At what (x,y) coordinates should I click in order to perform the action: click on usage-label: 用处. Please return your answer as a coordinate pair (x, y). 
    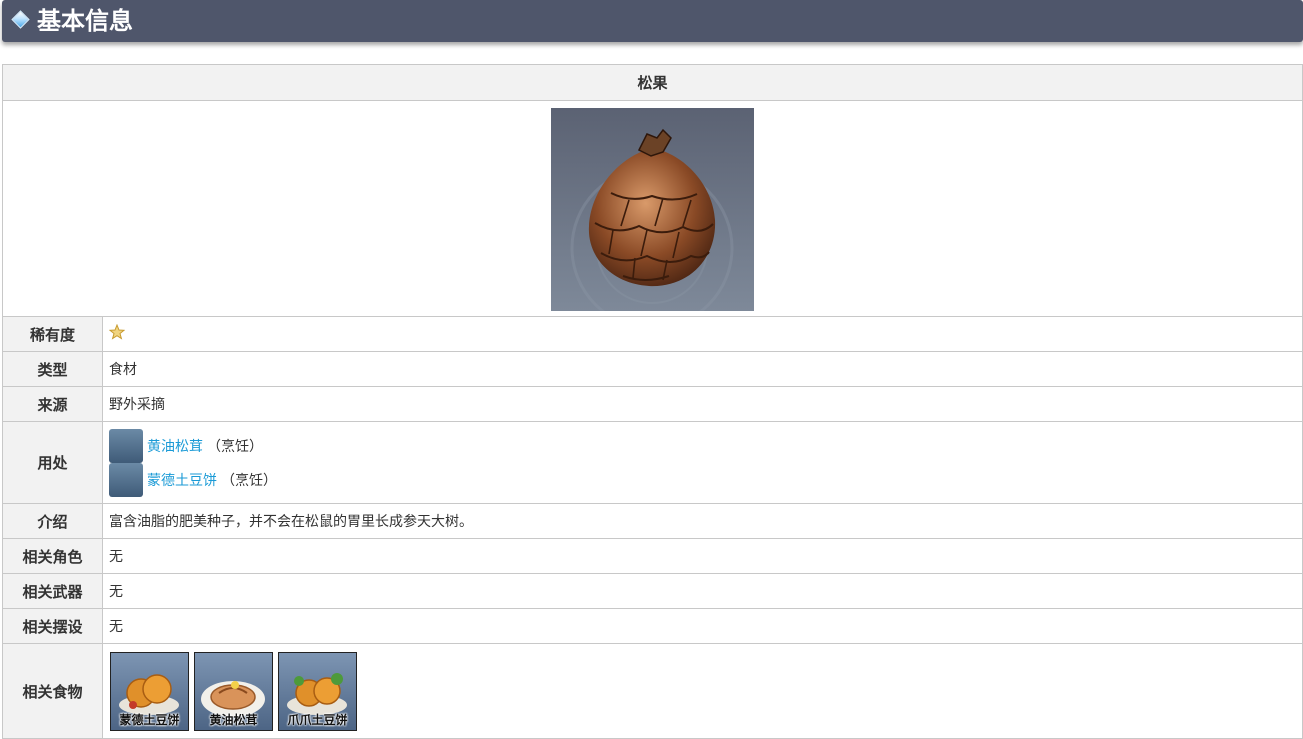
    Looking at the image, I should click on (52, 462).